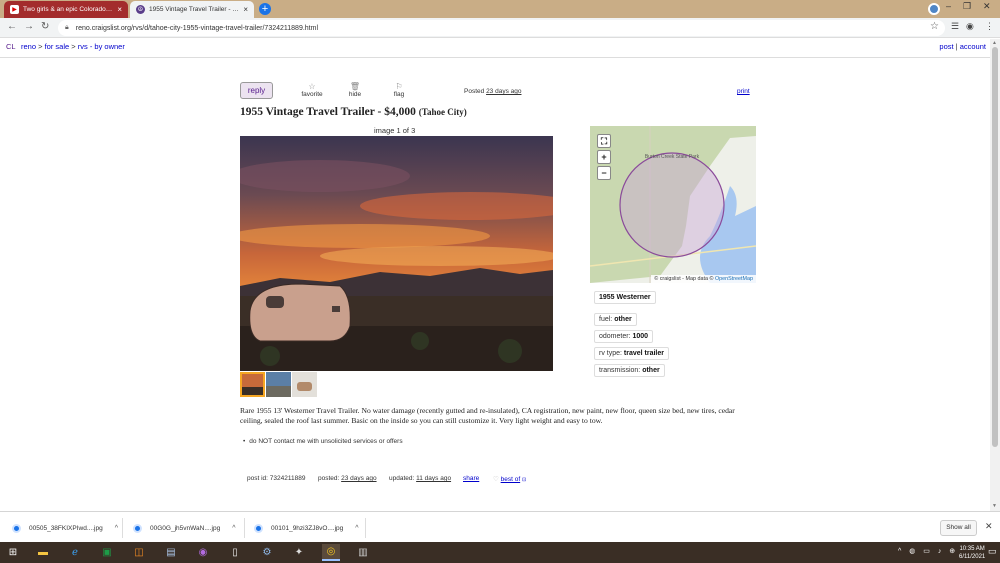 Image resolution: width=1000 pixels, height=563 pixels. What do you see at coordinates (355, 86) in the screenshot?
I see `trash-icon: 🗑︎` at bounding box center [355, 86].